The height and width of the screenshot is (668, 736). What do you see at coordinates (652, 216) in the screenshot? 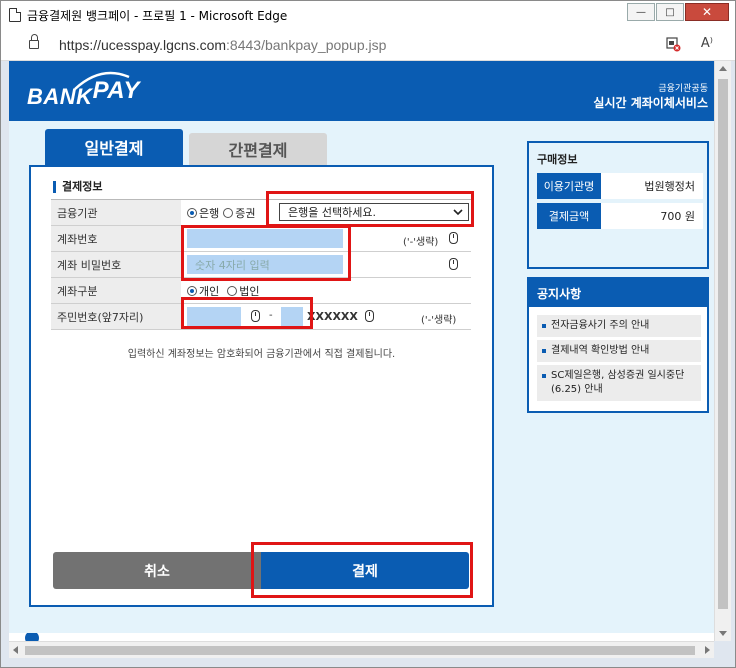
I see `amount-value: 700 원` at bounding box center [652, 216].